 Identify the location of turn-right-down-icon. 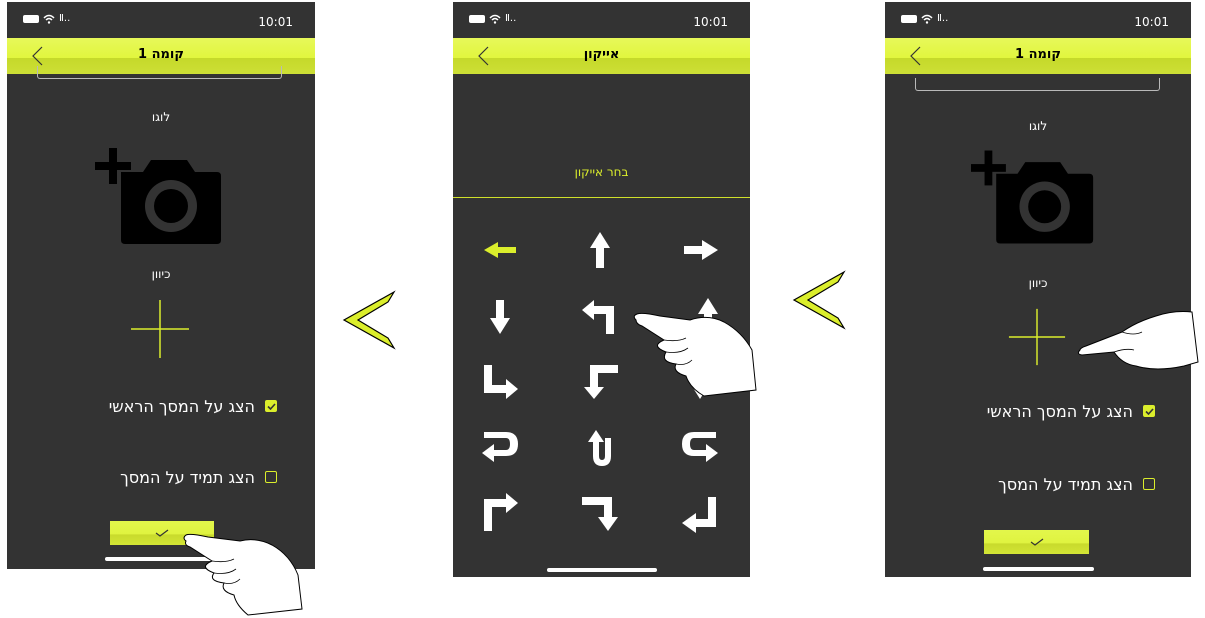
(600, 513).